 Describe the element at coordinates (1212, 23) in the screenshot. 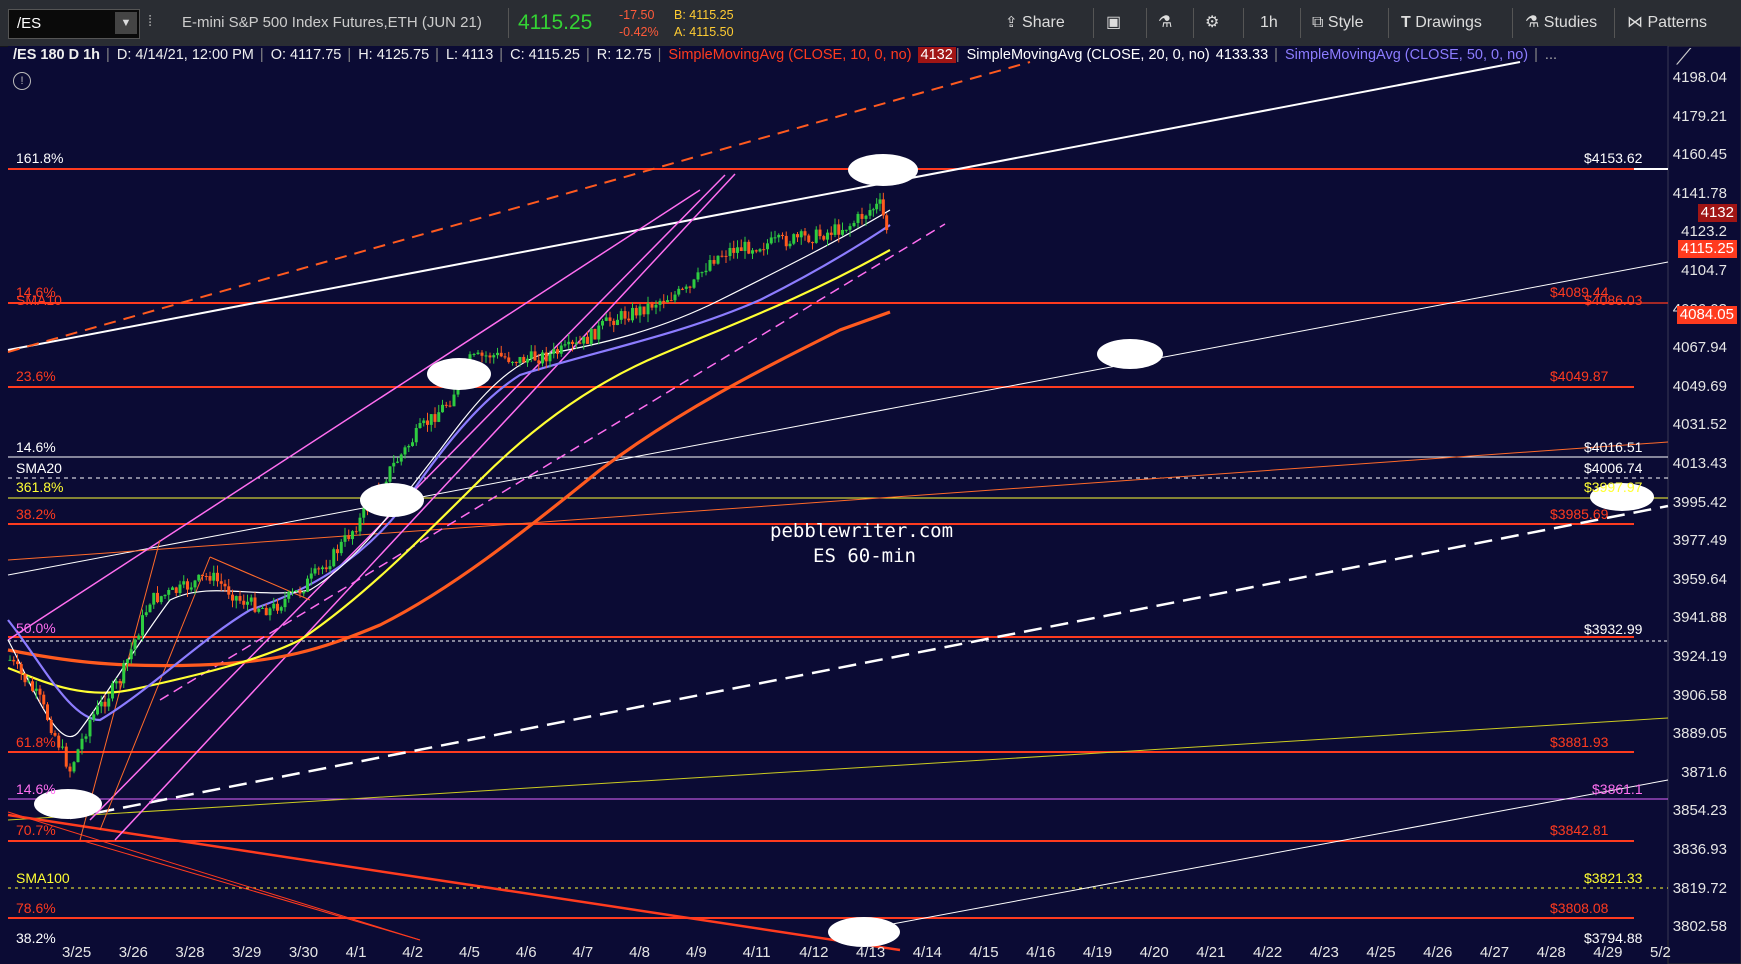

I see `gear-icon: ⚙` at that location.